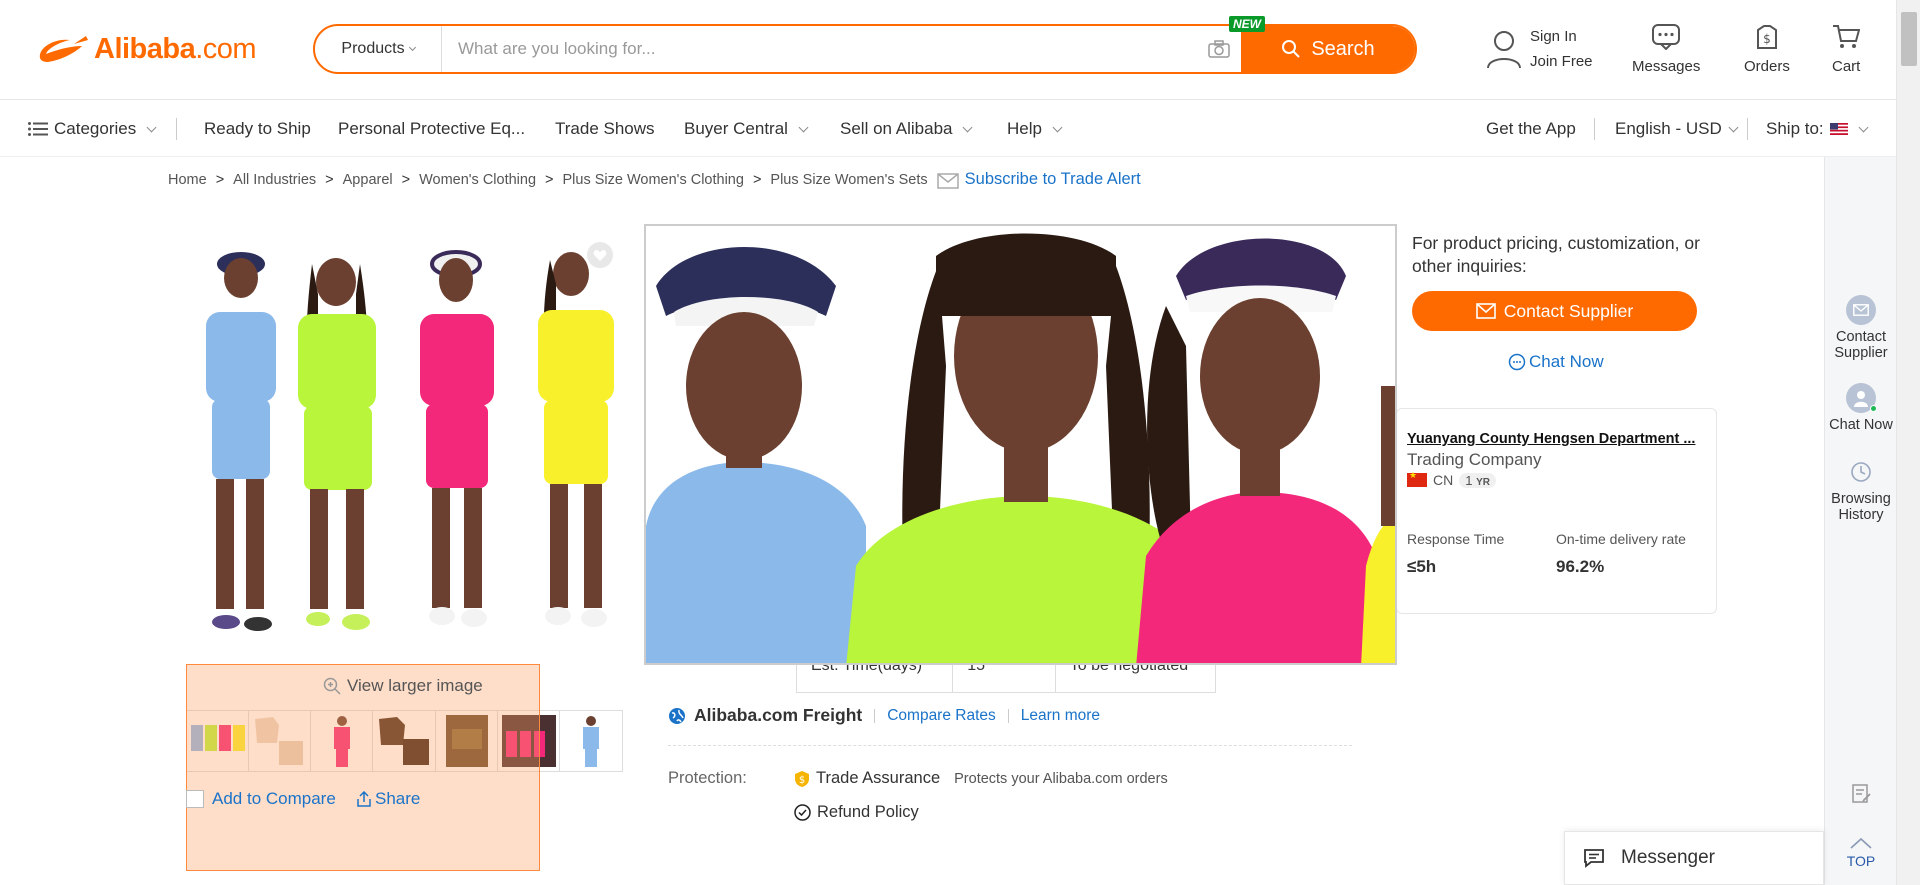  I want to click on subscribe-trade-alert-link: Subscribe to Trade Alert, so click(1038, 179).